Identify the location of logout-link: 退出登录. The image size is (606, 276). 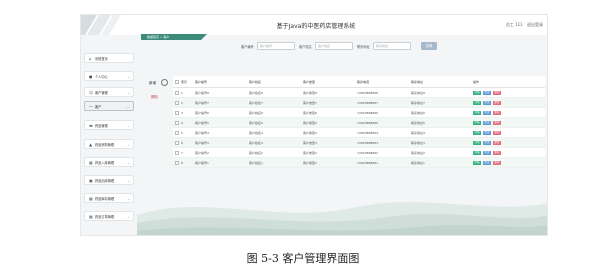
(535, 24).